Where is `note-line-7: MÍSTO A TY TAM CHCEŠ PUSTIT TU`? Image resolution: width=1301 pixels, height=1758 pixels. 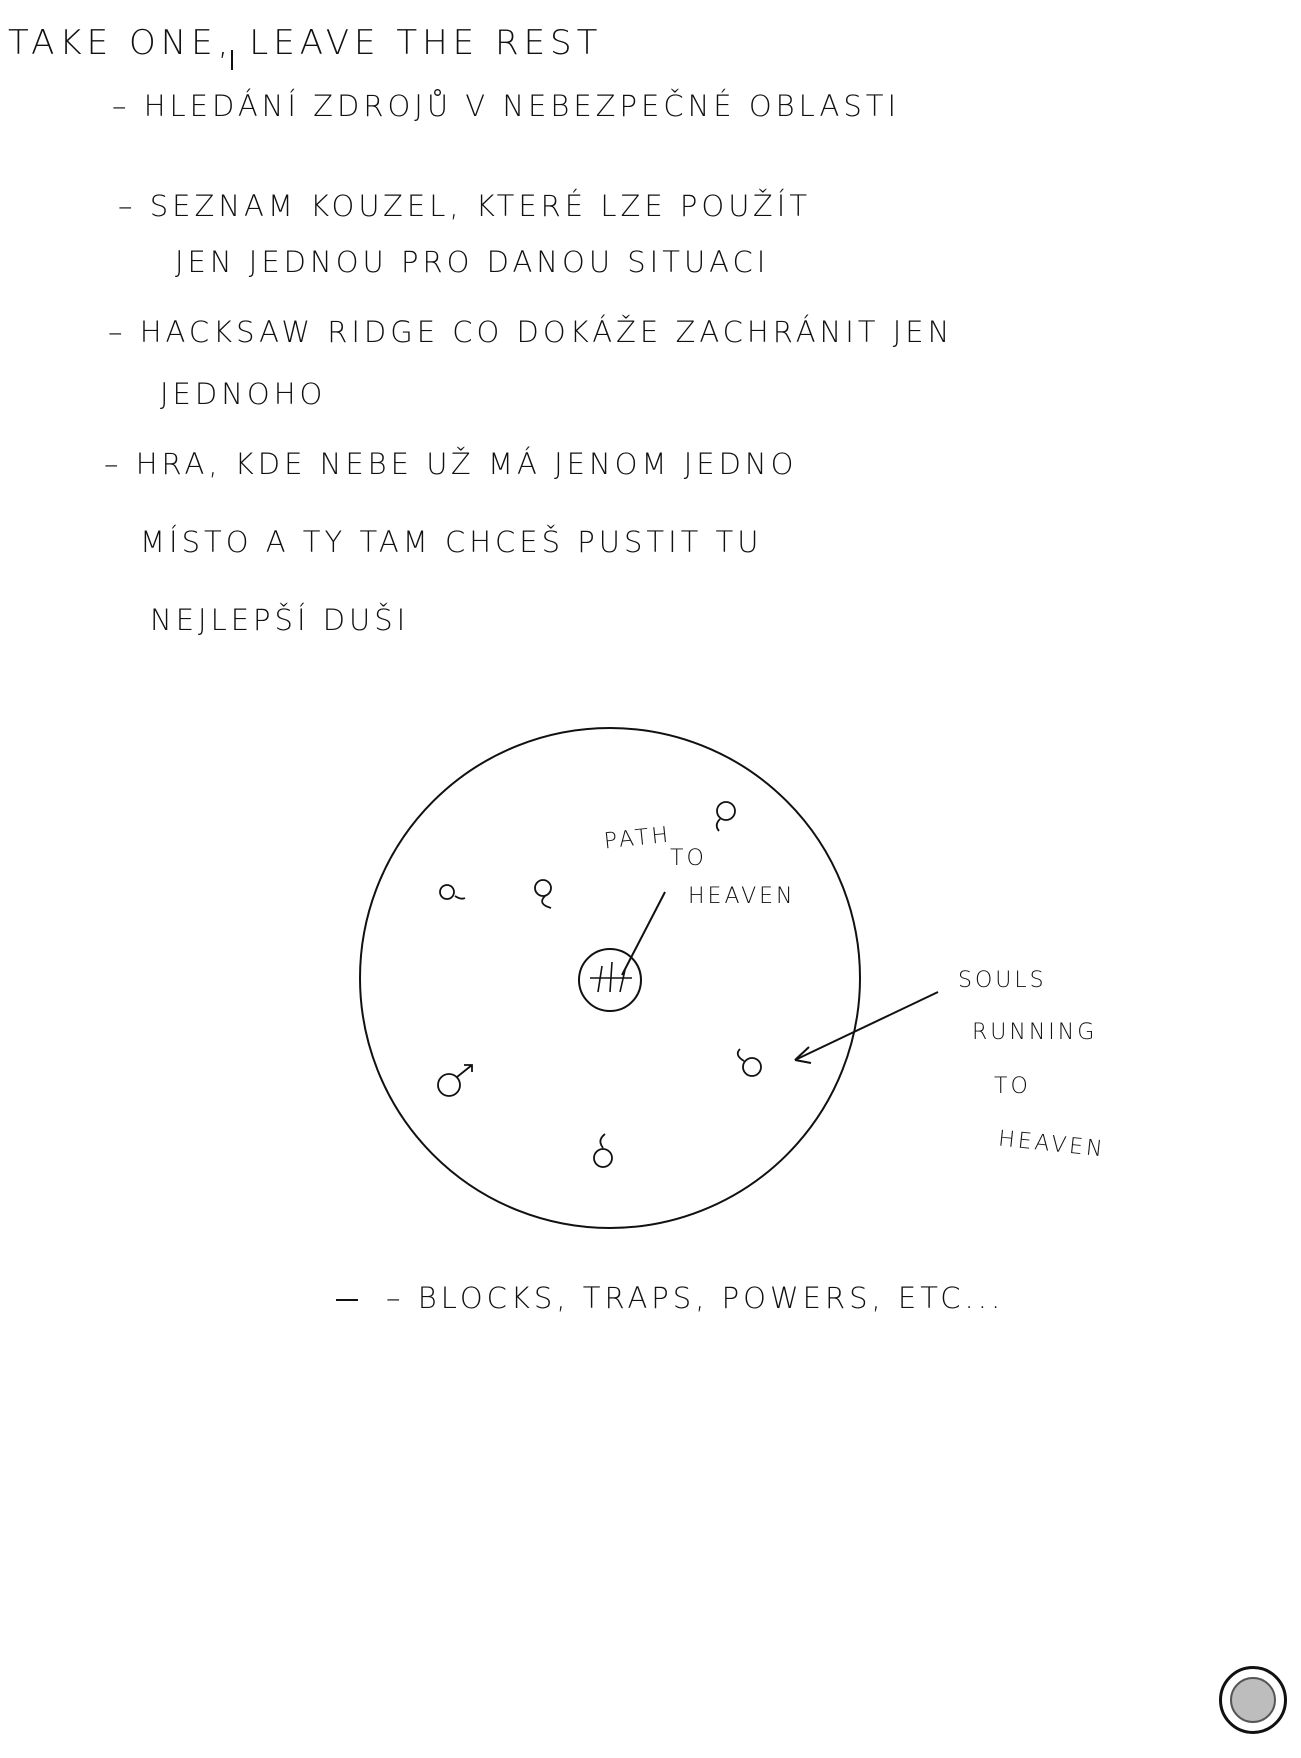
note-line-7: MÍSTO A TY TAM CHCEŠ PUSTIT TU is located at coordinates (451, 542).